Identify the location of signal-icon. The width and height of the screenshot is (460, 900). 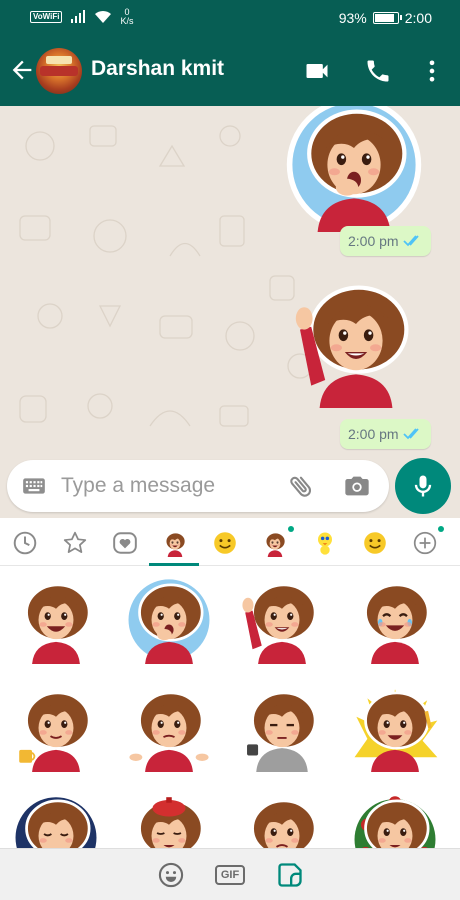
(78, 16).